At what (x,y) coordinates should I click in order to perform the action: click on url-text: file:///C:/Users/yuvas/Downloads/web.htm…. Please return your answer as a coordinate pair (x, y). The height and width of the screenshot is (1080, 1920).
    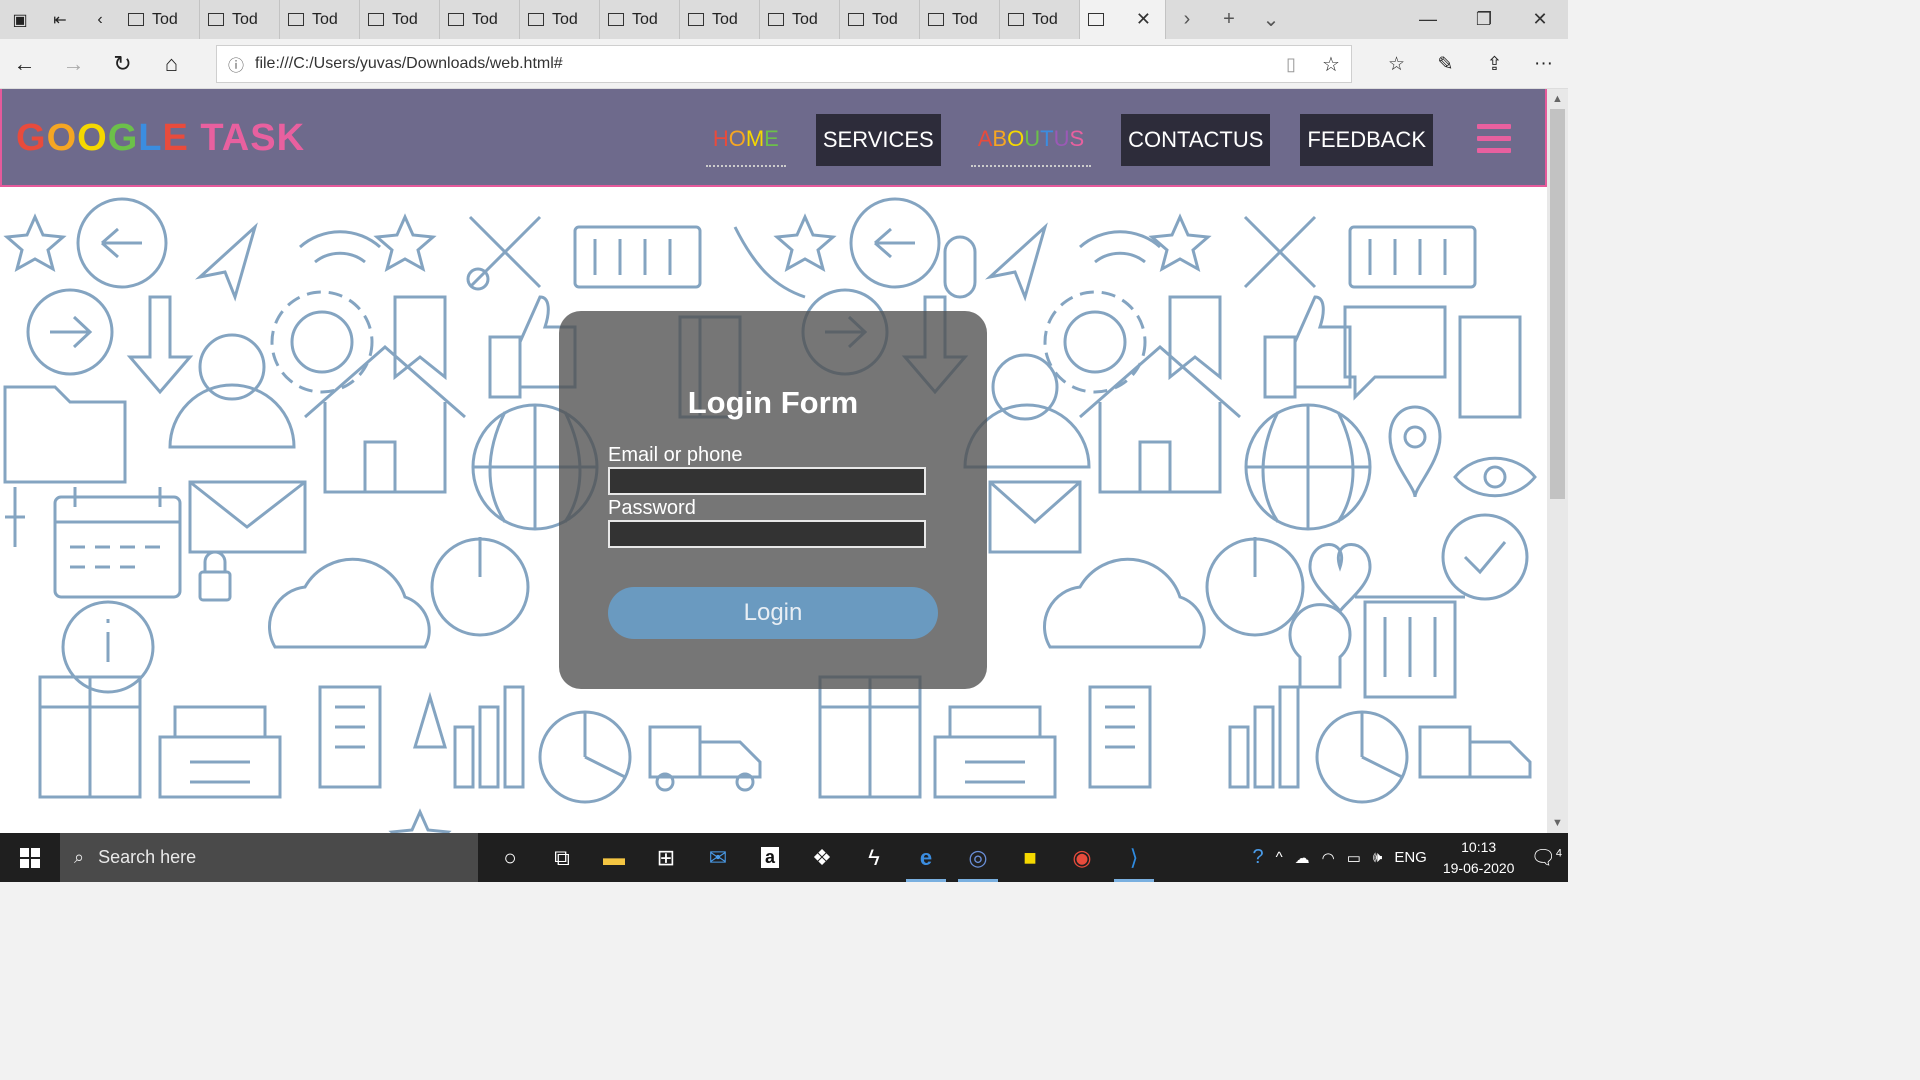
    Looking at the image, I should click on (763, 64).